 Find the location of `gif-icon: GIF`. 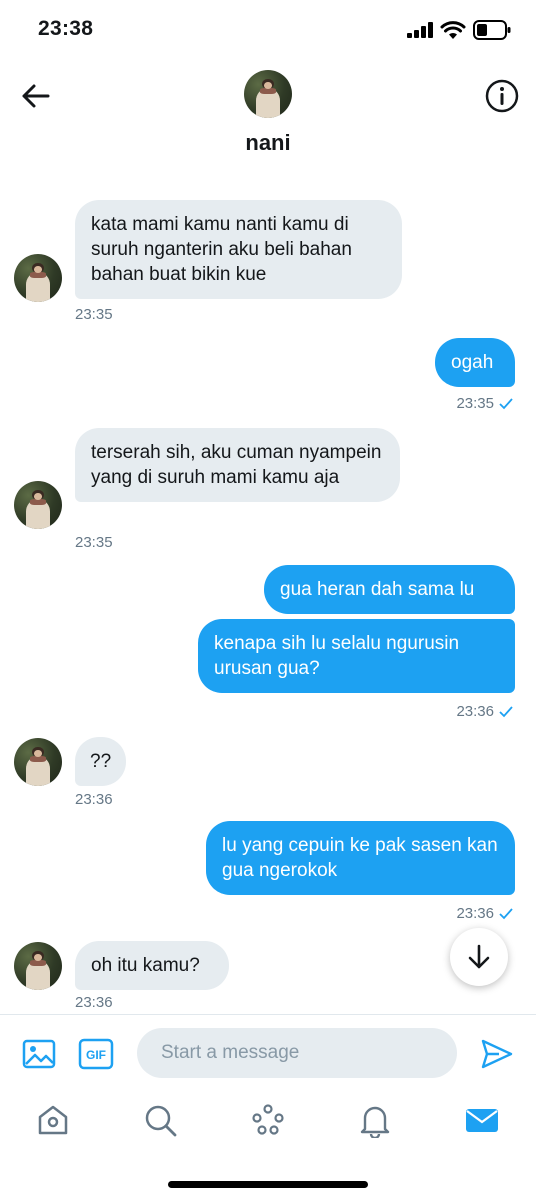

gif-icon: GIF is located at coordinates (96, 1054).